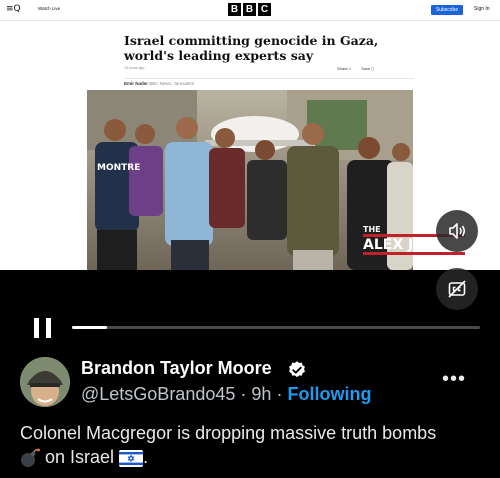 This screenshot has width=500, height=478. What do you see at coordinates (454, 379) in the screenshot?
I see `more-options-icon: •••` at bounding box center [454, 379].